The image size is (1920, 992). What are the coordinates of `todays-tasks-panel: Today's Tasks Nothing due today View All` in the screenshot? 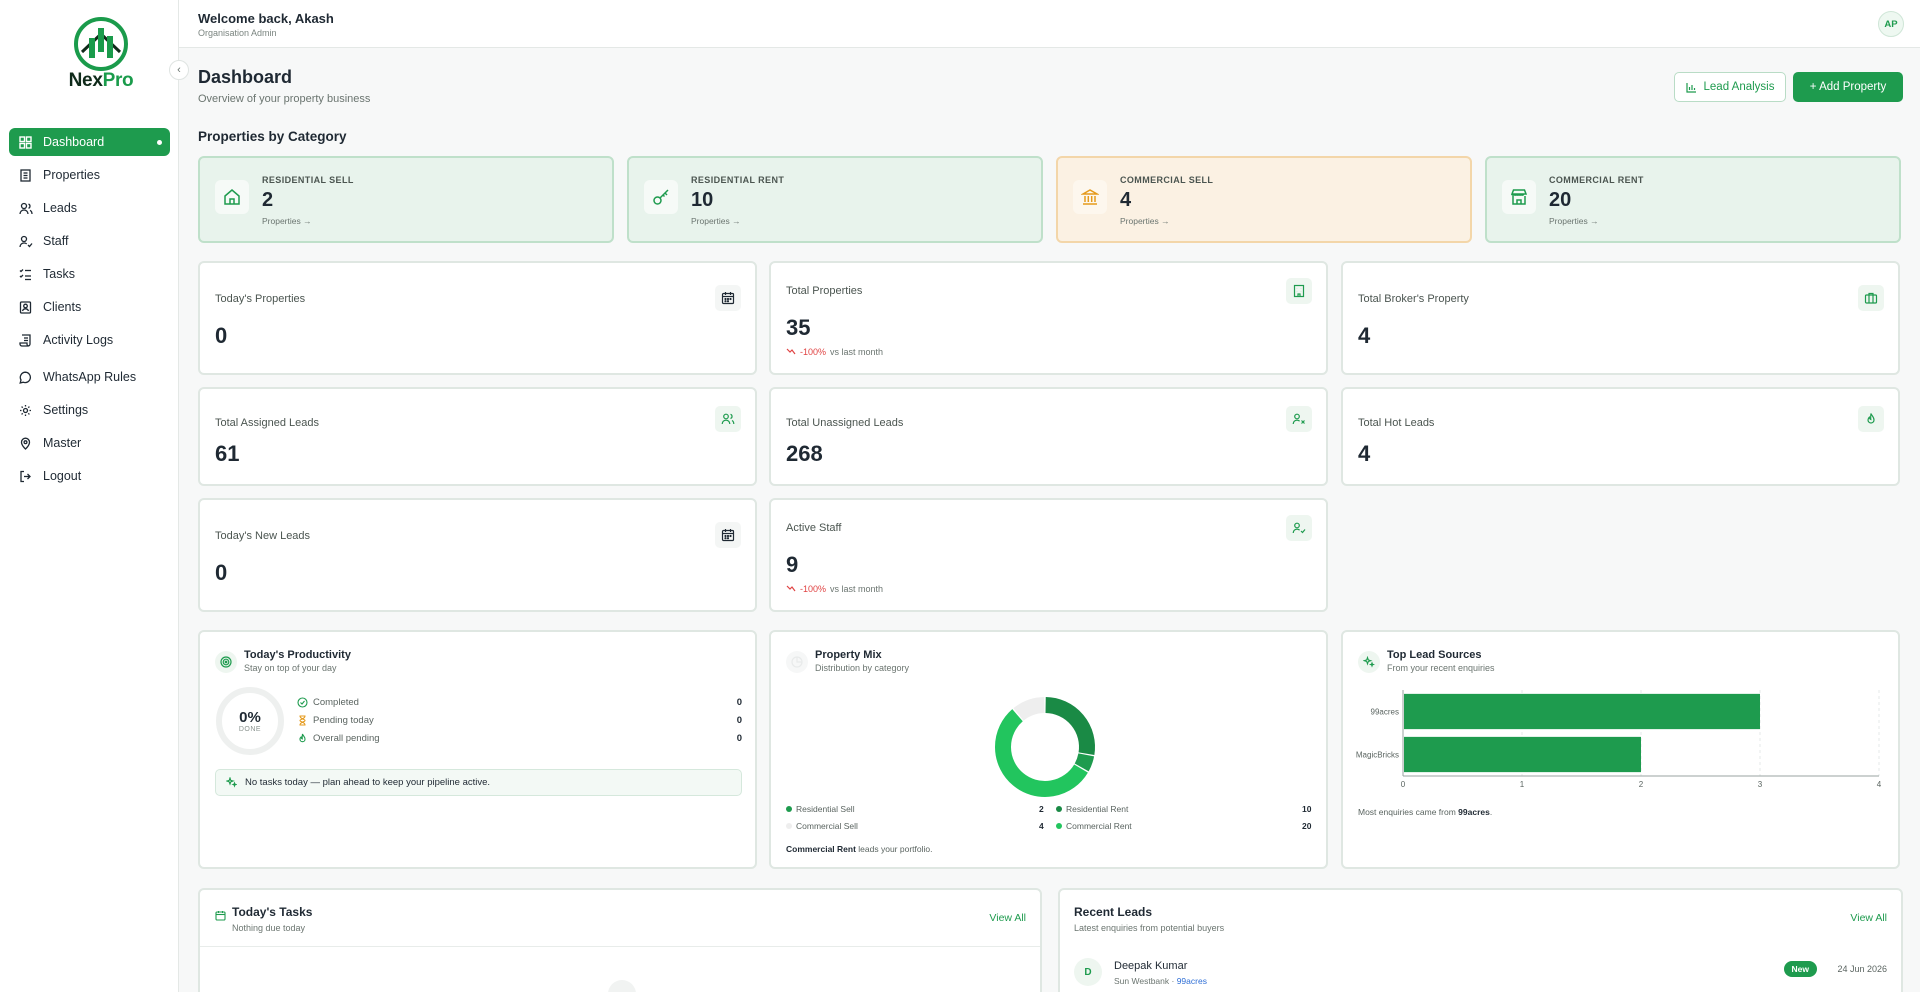 It's located at (620, 940).